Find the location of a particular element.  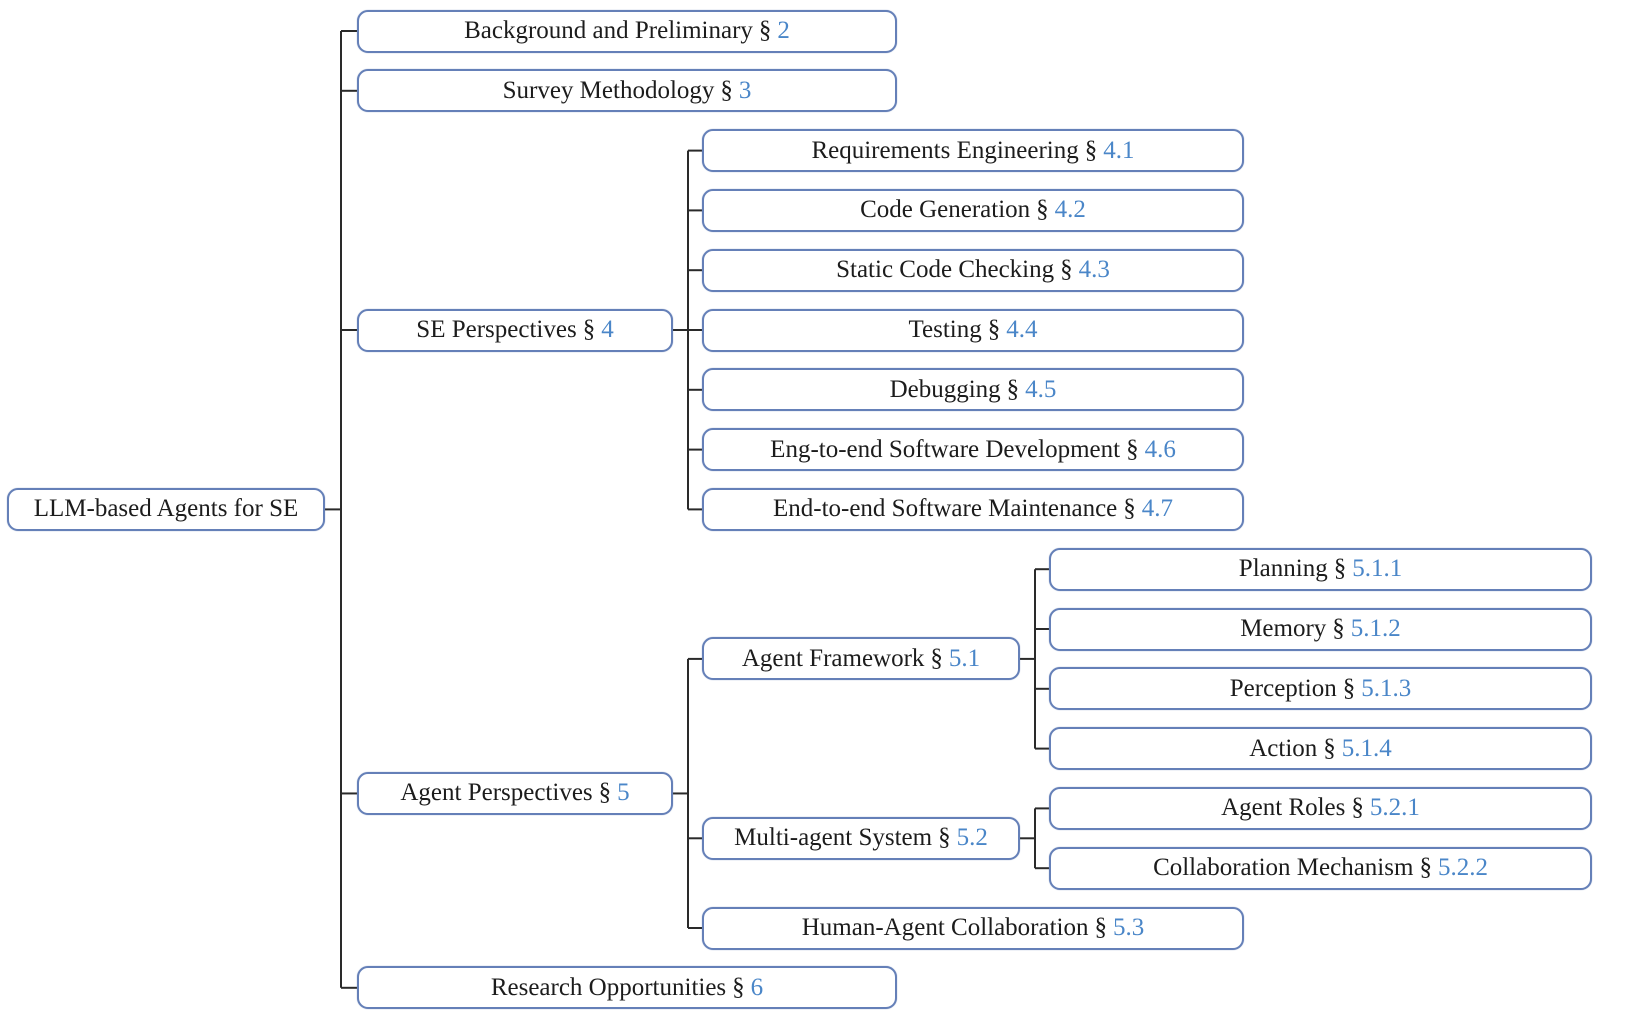

node-label: Static Code Checking is located at coordinates (945, 270).